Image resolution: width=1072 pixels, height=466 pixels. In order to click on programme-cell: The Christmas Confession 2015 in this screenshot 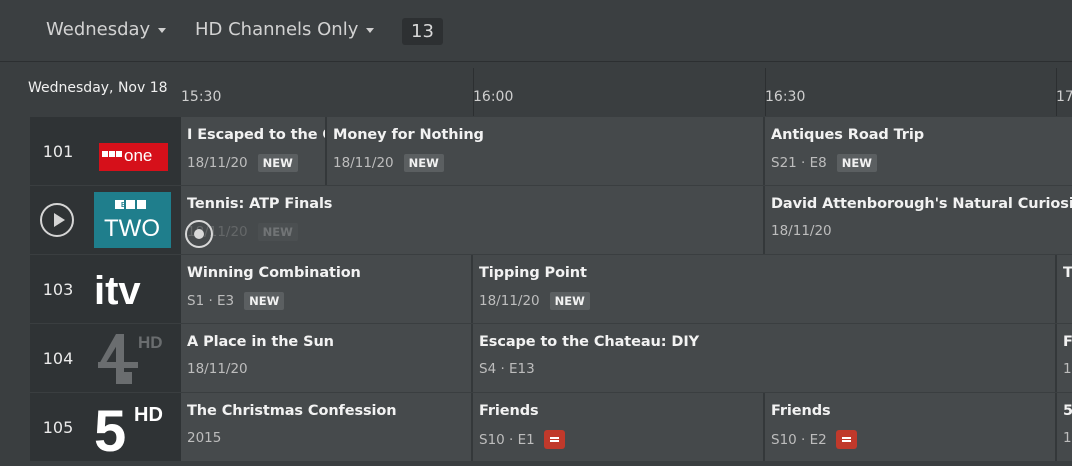, I will do `click(327, 427)`.